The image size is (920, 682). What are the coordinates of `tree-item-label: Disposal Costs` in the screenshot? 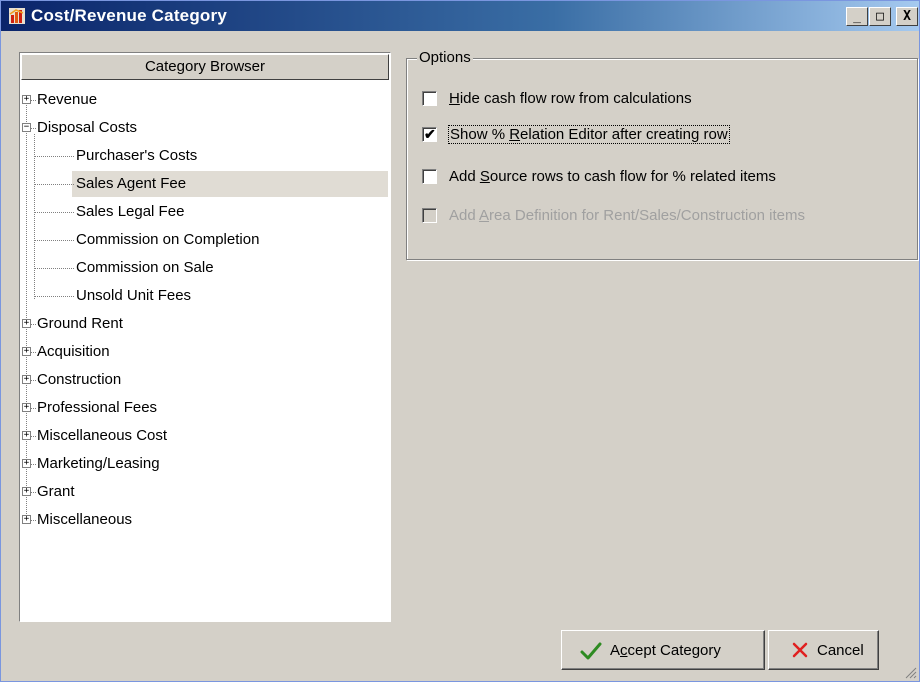 It's located at (87, 127).